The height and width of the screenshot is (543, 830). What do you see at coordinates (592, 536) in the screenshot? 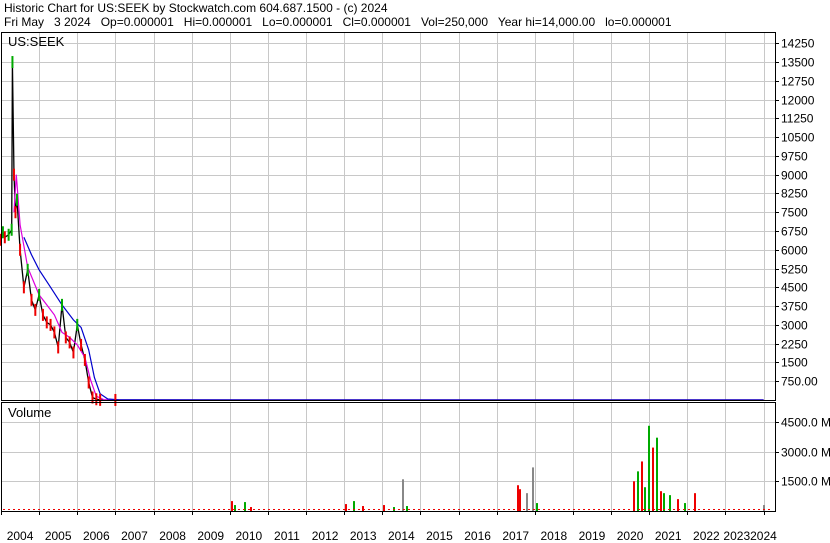
I see `year-tick-label: 2019` at bounding box center [592, 536].